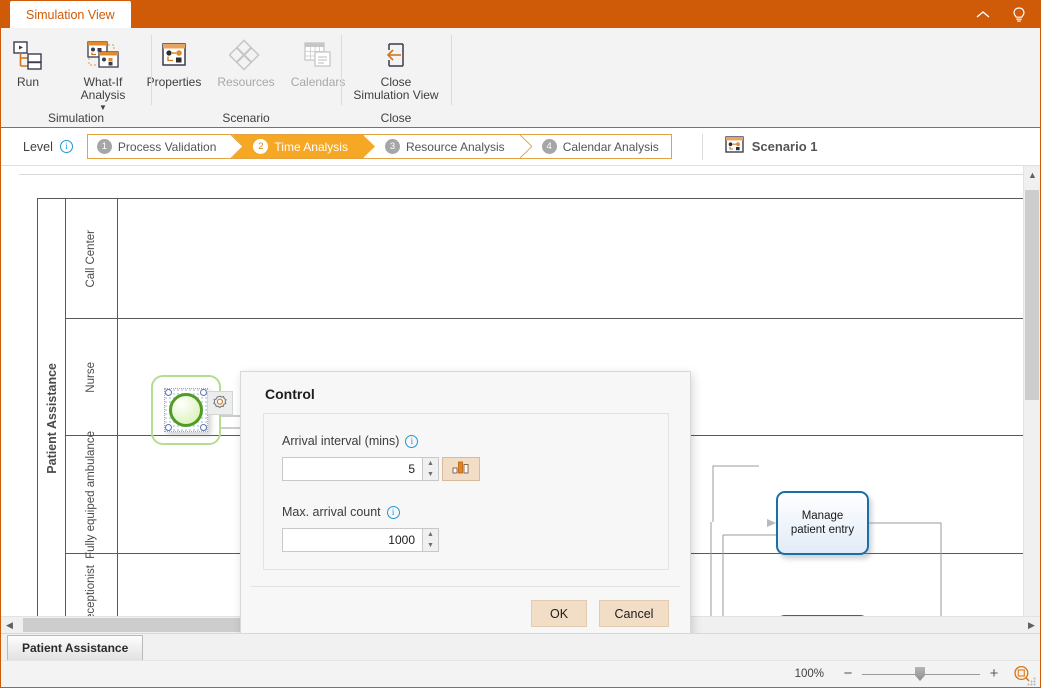  Describe the element at coordinates (395, 67) in the screenshot. I see `close-simulation-view-button: Close Simulation View` at that location.